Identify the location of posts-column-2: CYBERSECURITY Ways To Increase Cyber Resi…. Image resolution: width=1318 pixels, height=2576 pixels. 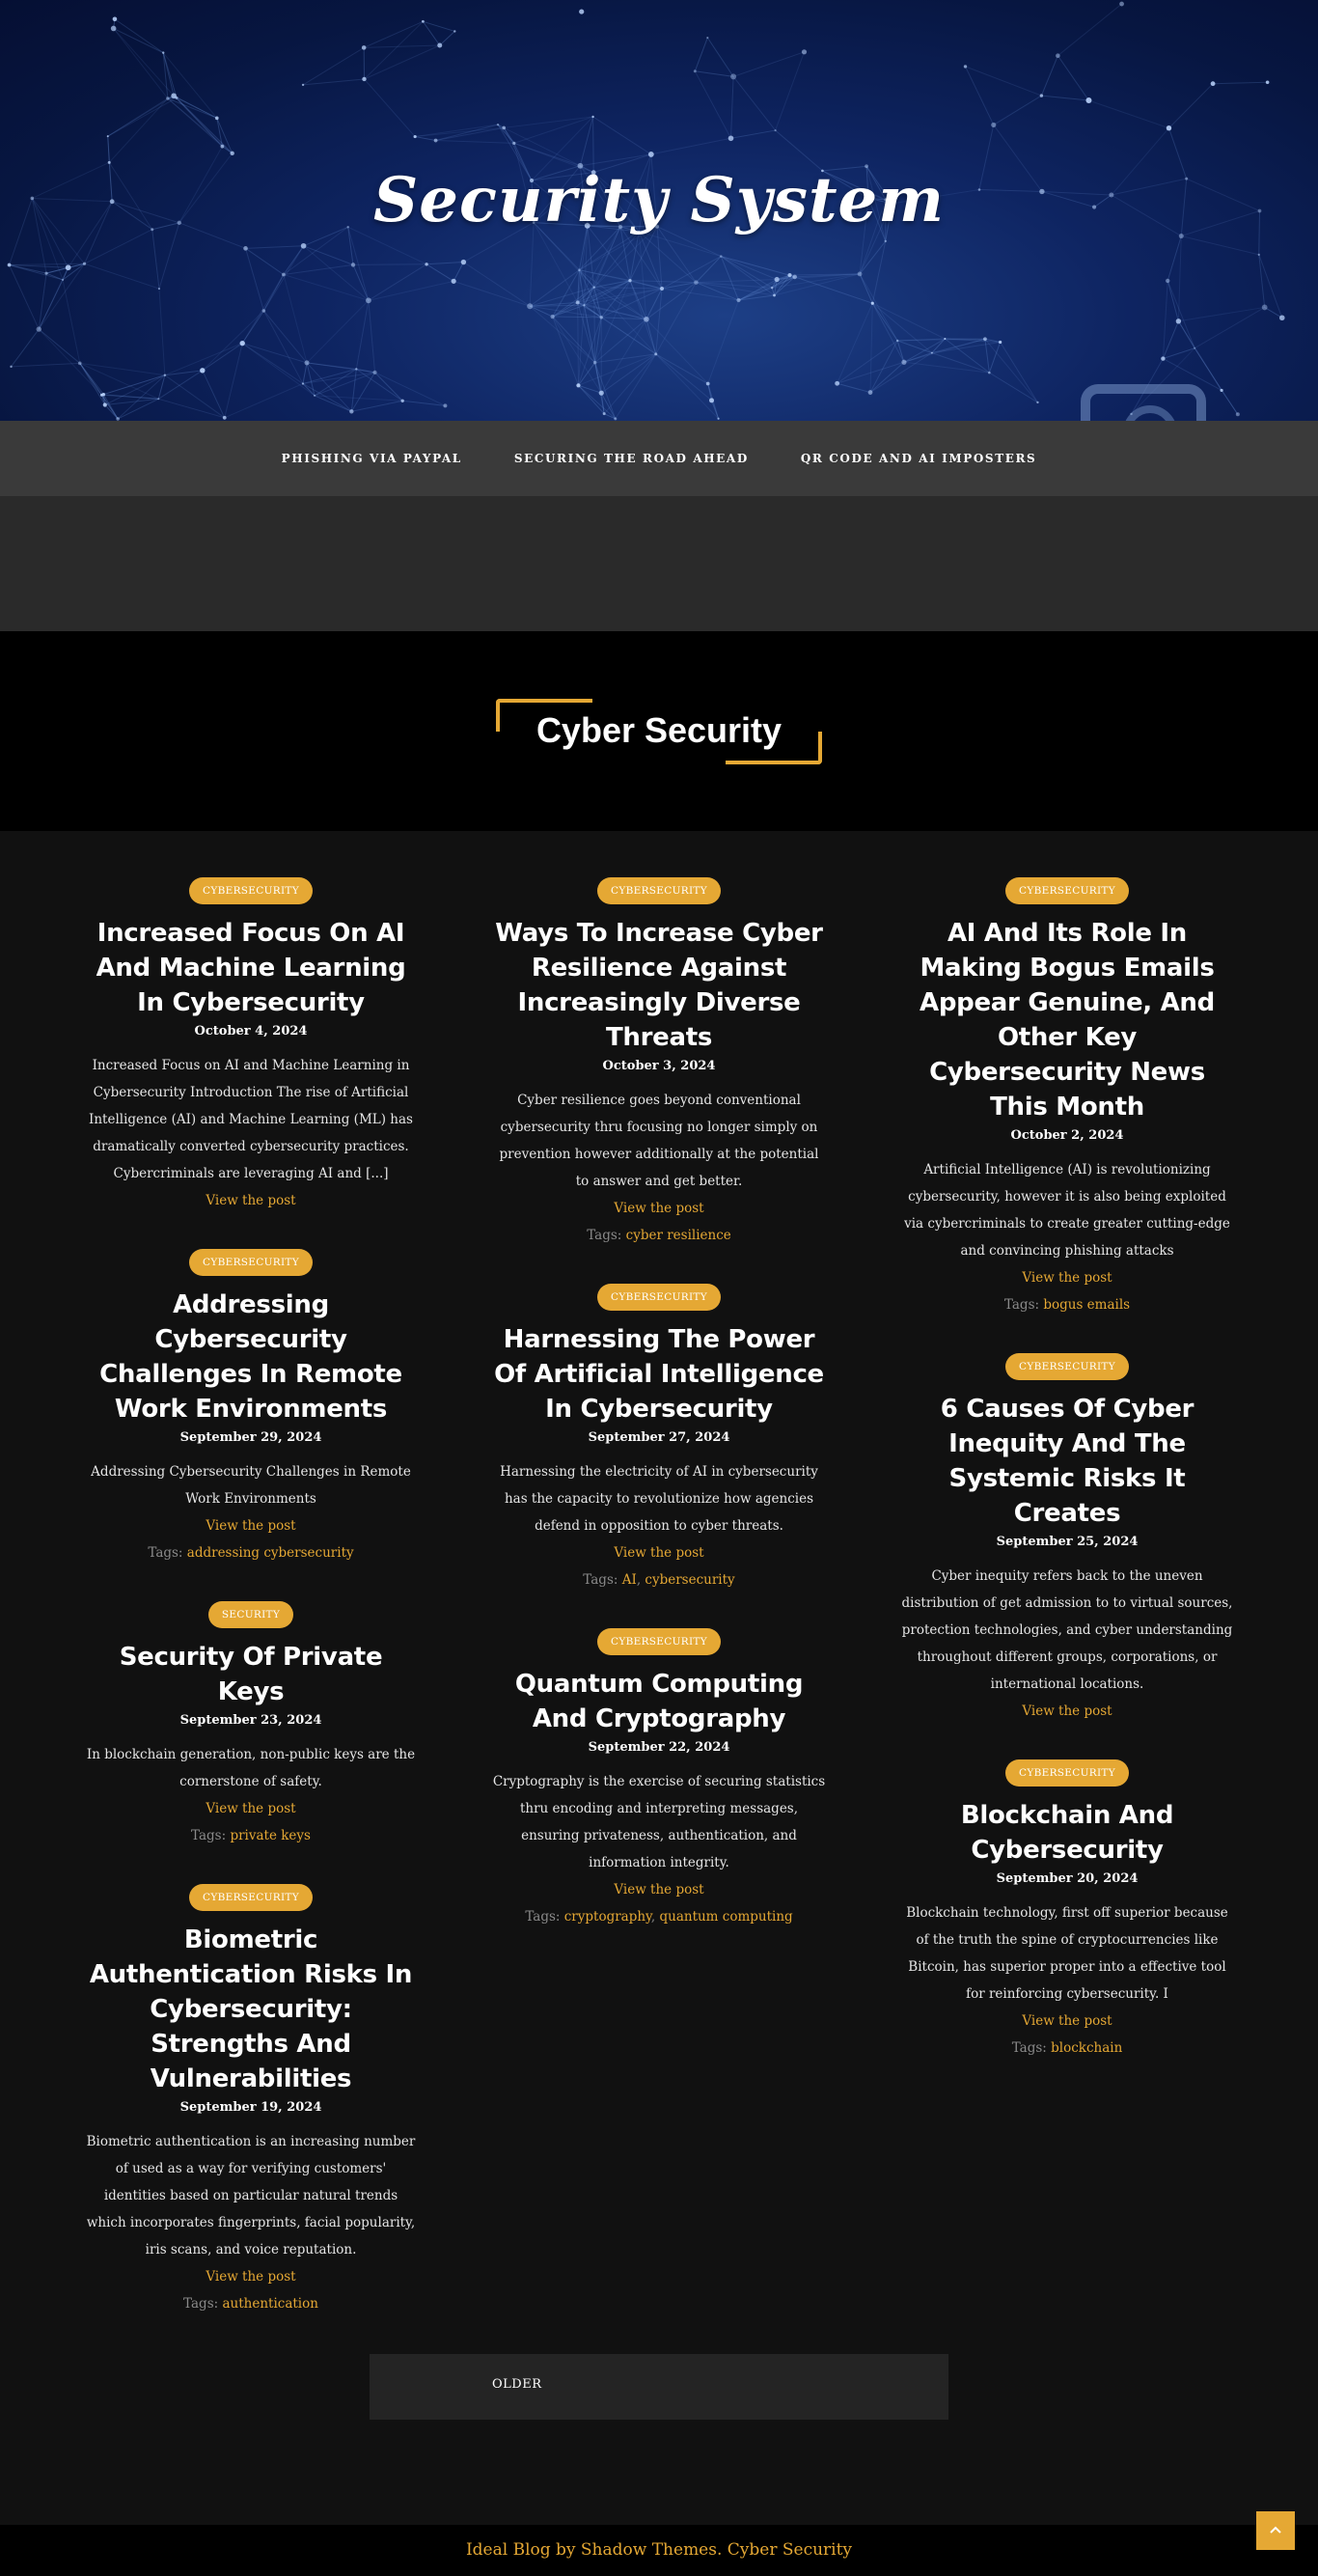
(659, 1421).